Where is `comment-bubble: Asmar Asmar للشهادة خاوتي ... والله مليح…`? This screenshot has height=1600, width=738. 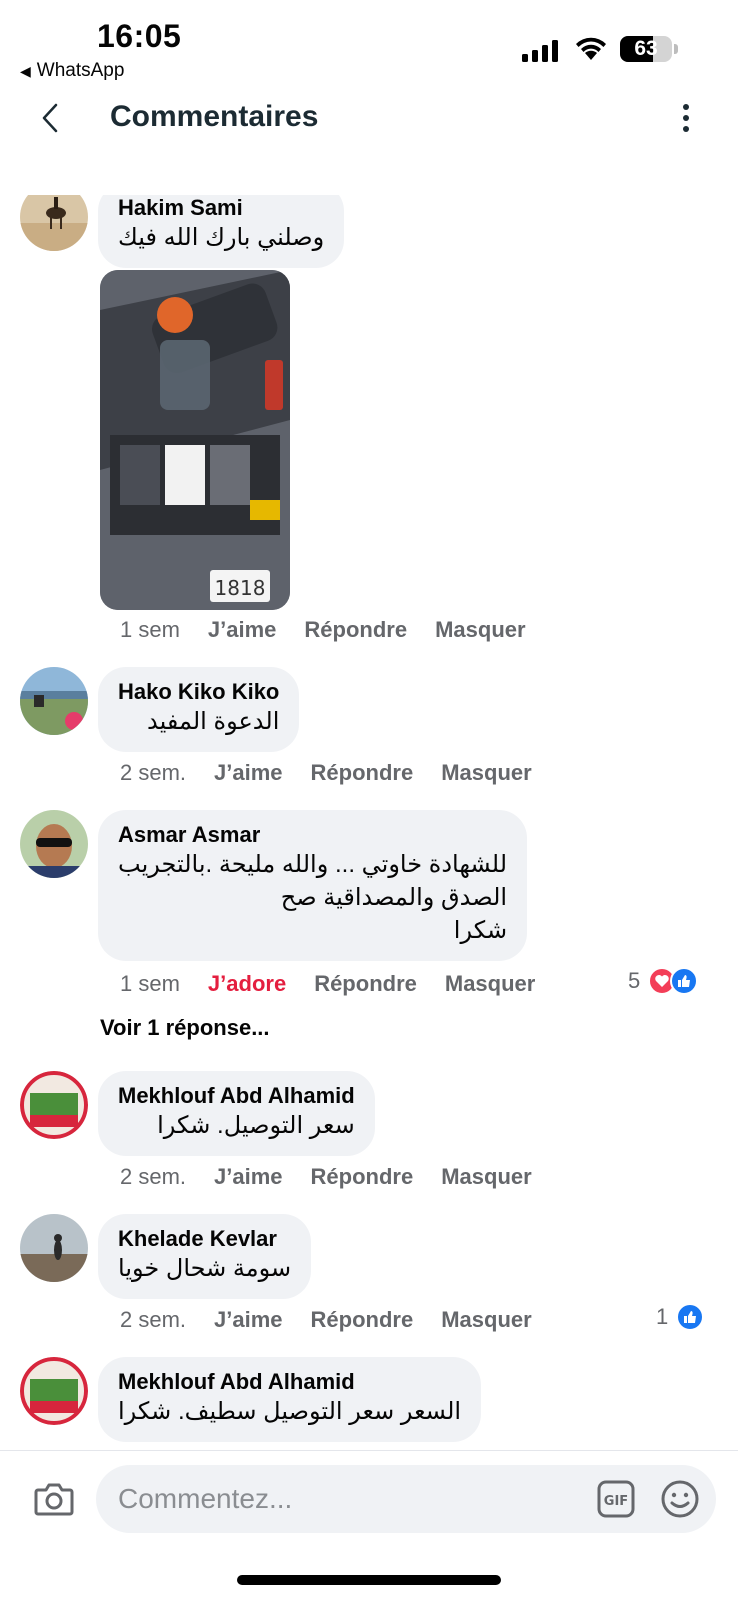 comment-bubble: Asmar Asmar للشهادة خاوتي ... والله مليح… is located at coordinates (313, 885).